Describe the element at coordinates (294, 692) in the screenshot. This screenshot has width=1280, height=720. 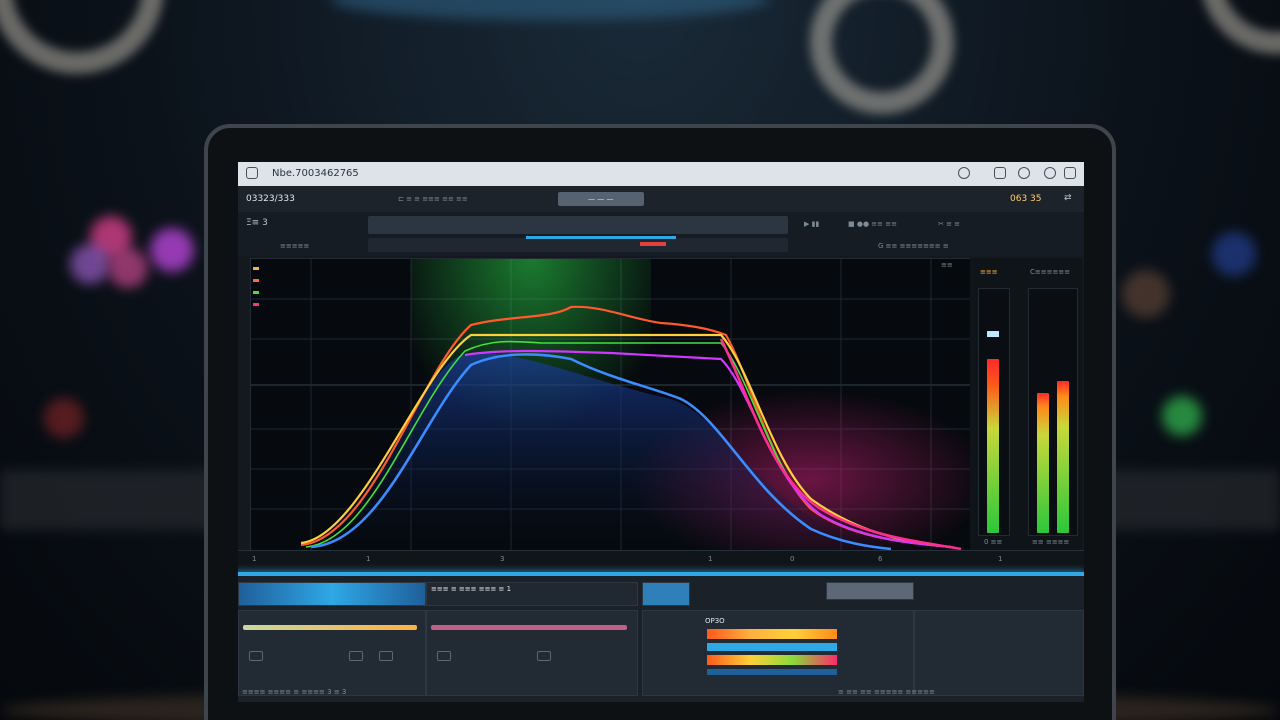
I see `footer-left: ≡≡≡≡ ≡≡≡≡ ≡ ≡≡≡≡ 3 ≡ 3` at that location.